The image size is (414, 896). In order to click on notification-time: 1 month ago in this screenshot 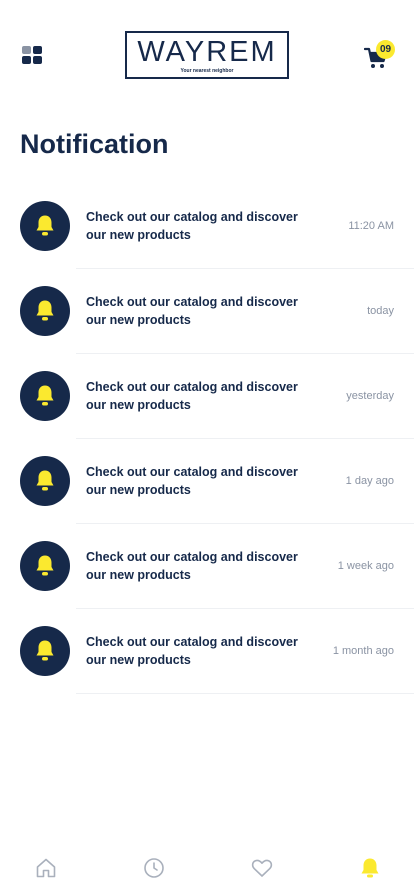, I will do `click(363, 651)`.